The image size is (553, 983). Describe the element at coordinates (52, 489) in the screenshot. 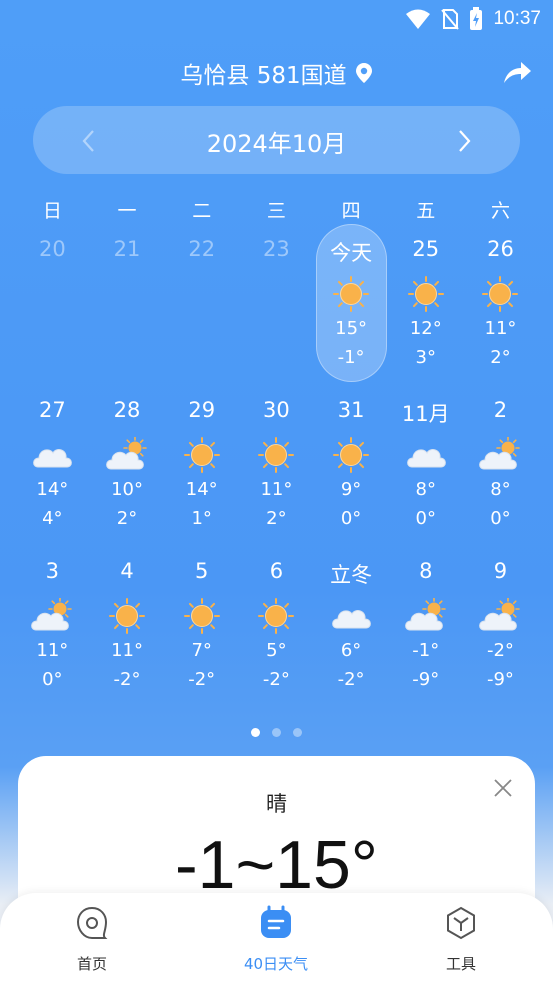

I see `temp-high: 14°` at that location.